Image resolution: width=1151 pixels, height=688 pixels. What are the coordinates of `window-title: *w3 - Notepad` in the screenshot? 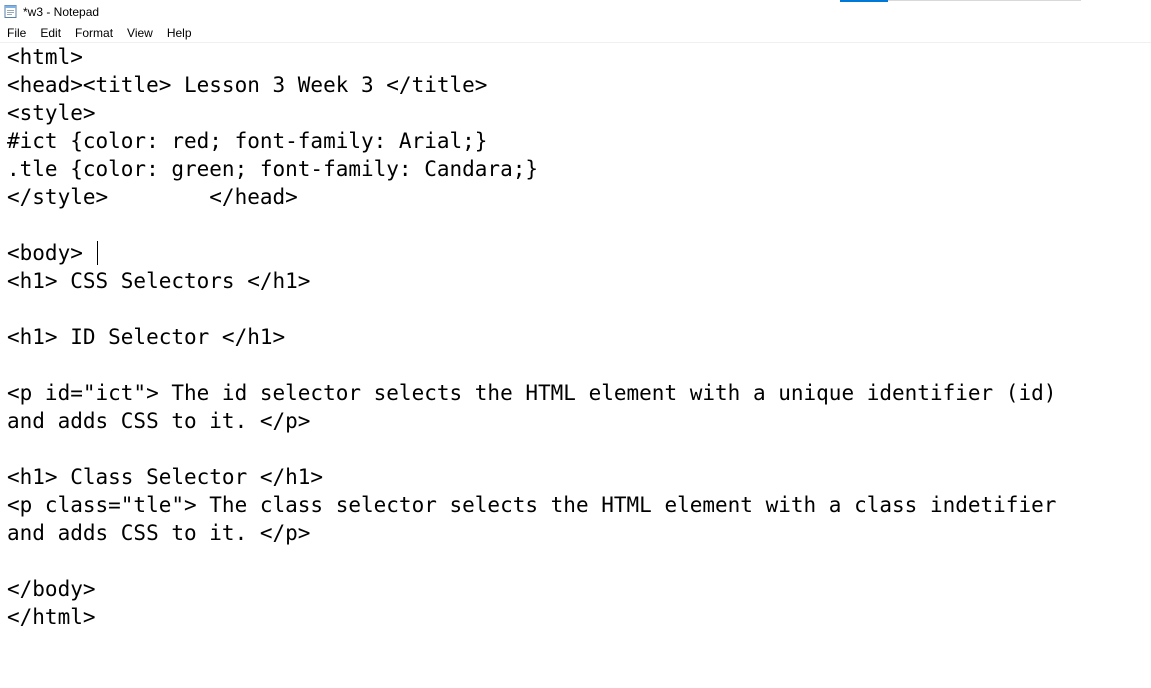 It's located at (61, 12).